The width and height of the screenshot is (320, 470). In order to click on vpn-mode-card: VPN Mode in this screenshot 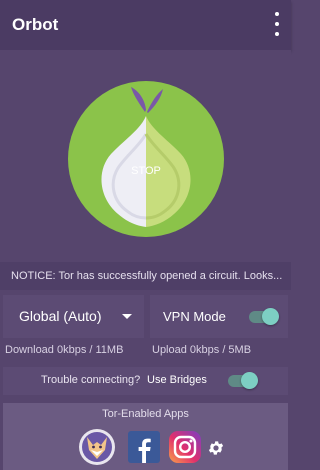, I will do `click(219, 316)`.